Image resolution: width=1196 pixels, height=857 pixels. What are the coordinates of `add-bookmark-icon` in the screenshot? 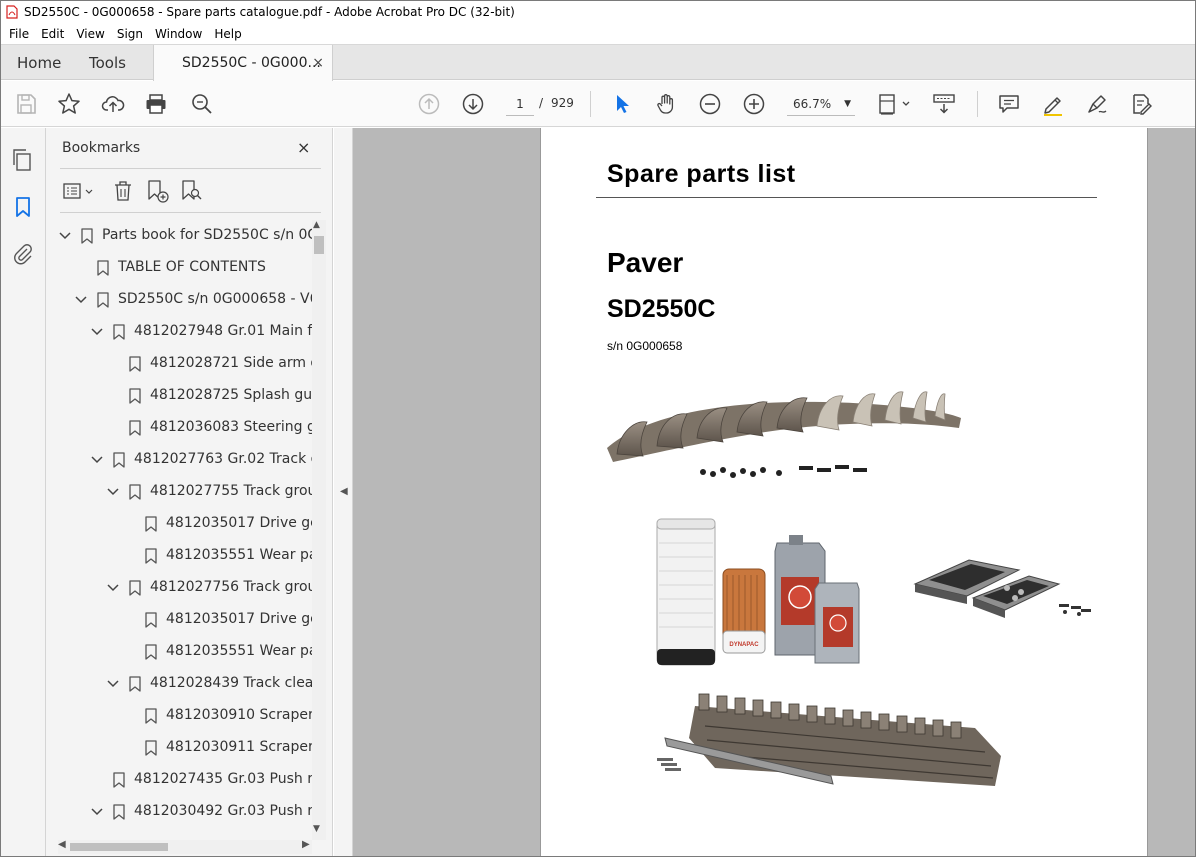 It's located at (157, 191).